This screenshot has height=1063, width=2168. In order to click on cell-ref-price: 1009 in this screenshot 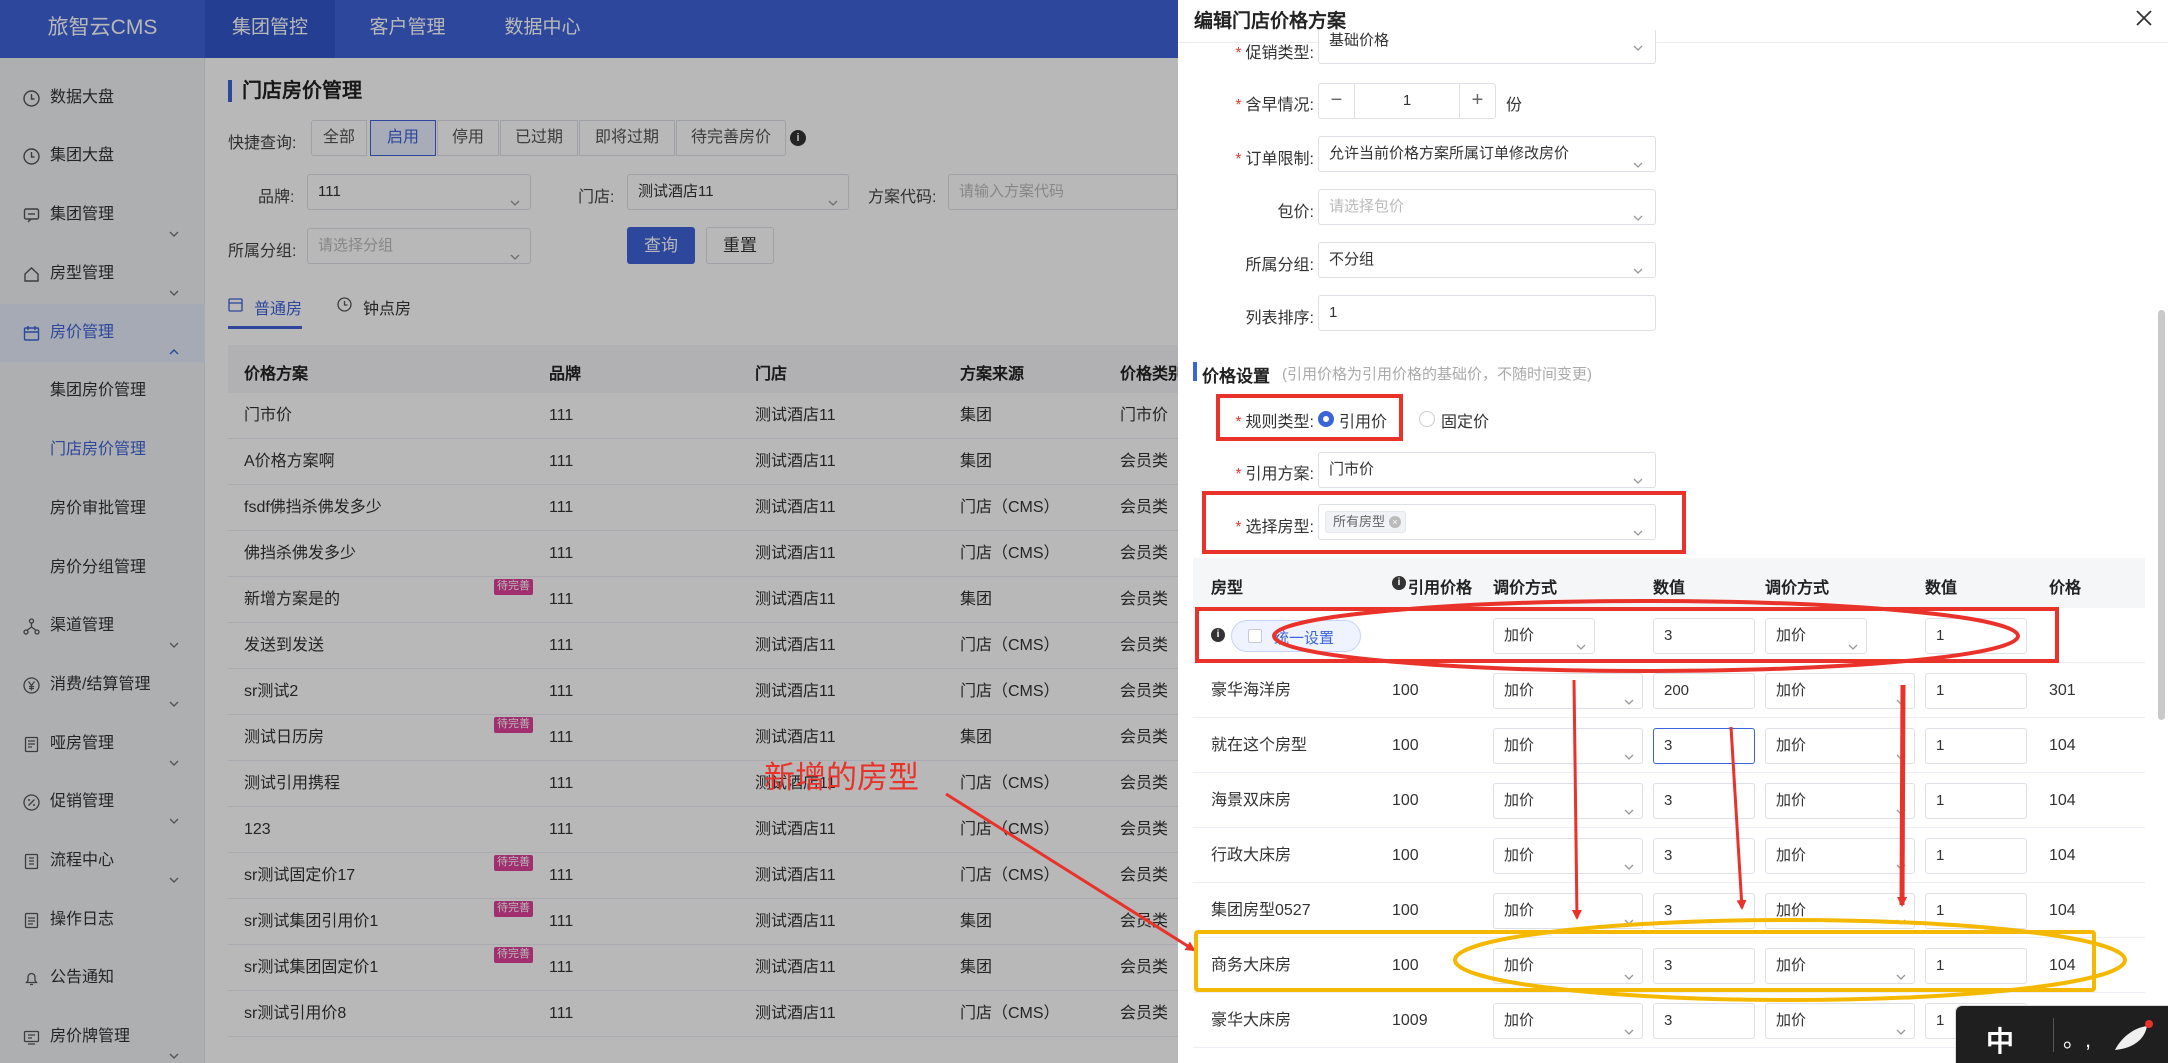, I will do `click(1410, 1020)`.